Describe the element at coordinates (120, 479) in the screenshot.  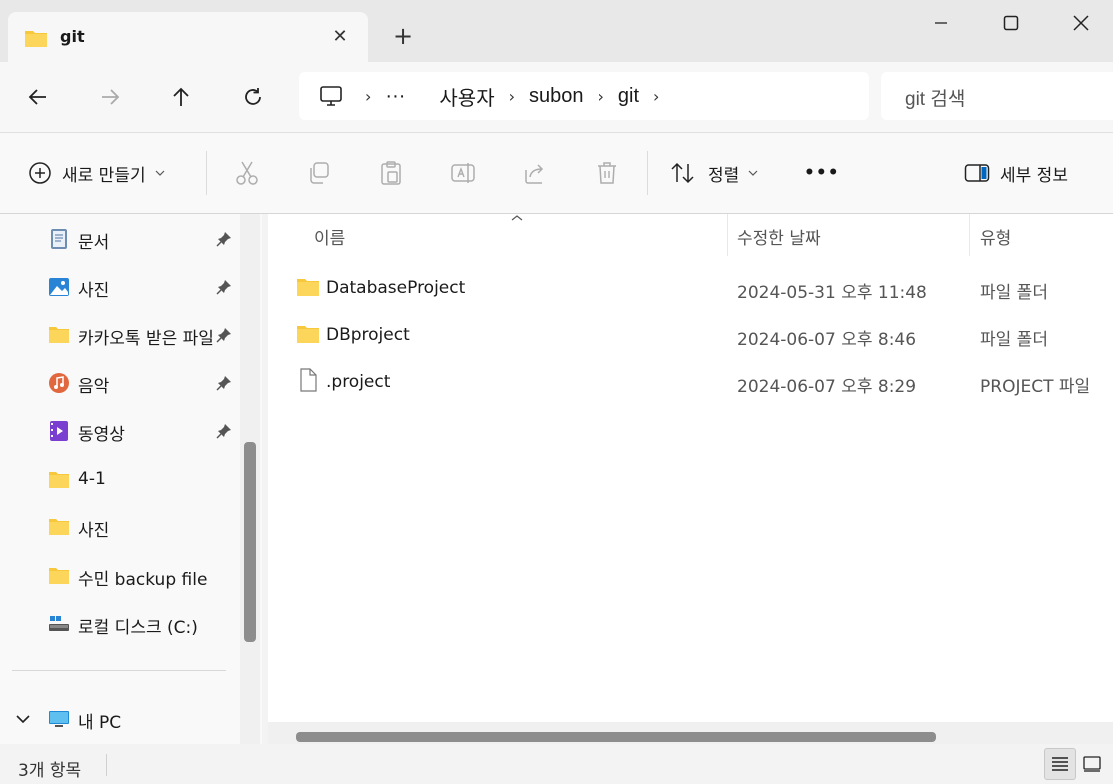
I see `sidebar-item-4-1: 4-1` at that location.